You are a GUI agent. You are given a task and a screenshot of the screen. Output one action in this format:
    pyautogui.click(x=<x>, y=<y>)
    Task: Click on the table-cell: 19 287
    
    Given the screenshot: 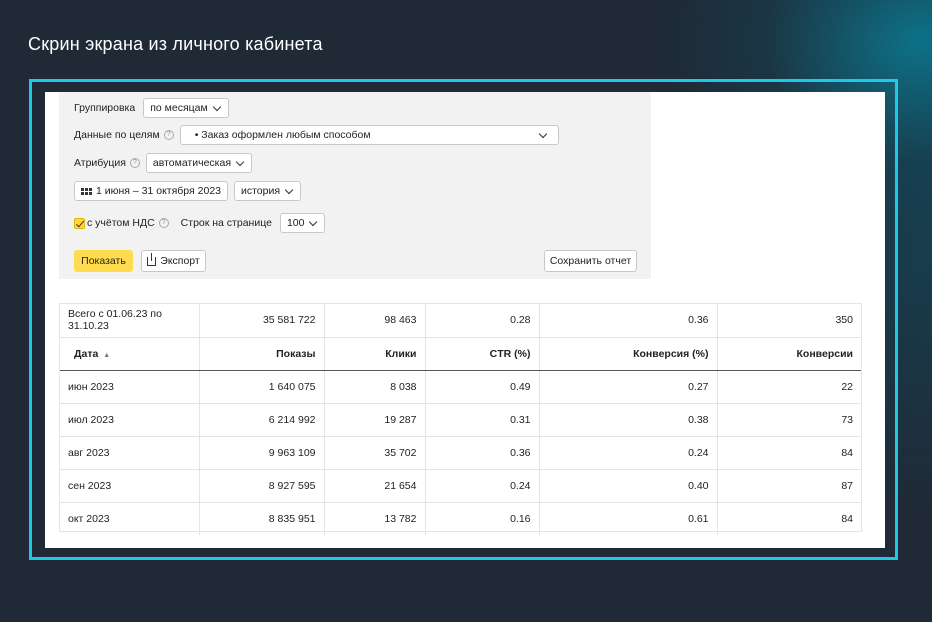 What is the action you would take?
    pyautogui.click(x=375, y=420)
    